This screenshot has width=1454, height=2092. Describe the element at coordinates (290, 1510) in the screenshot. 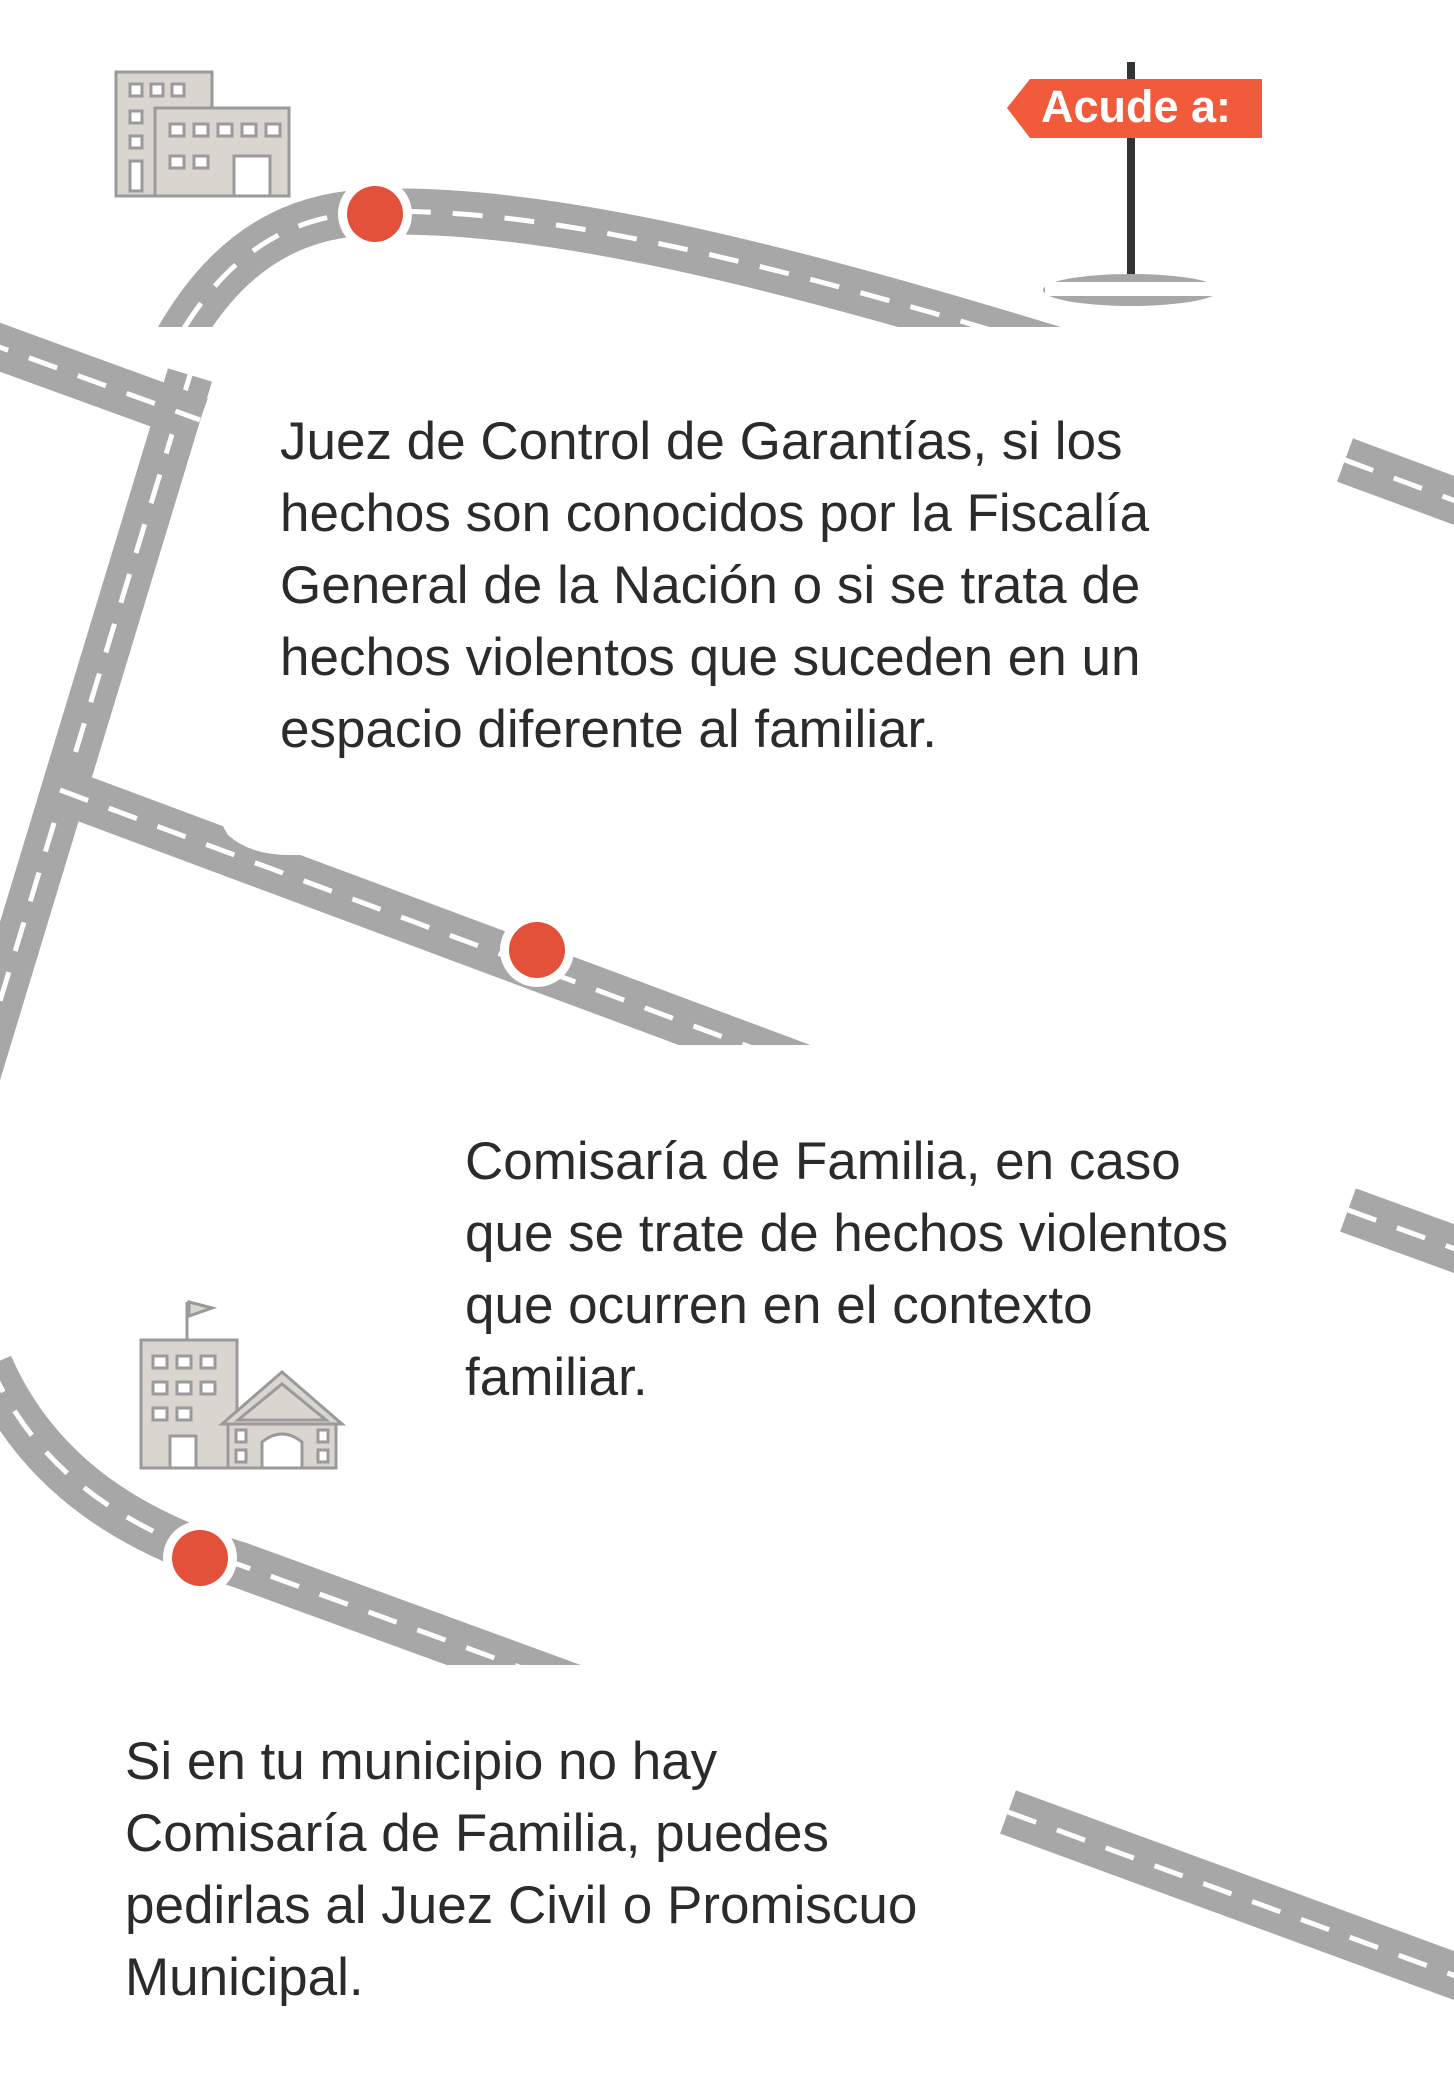

I see `road-bottom-curve` at that location.